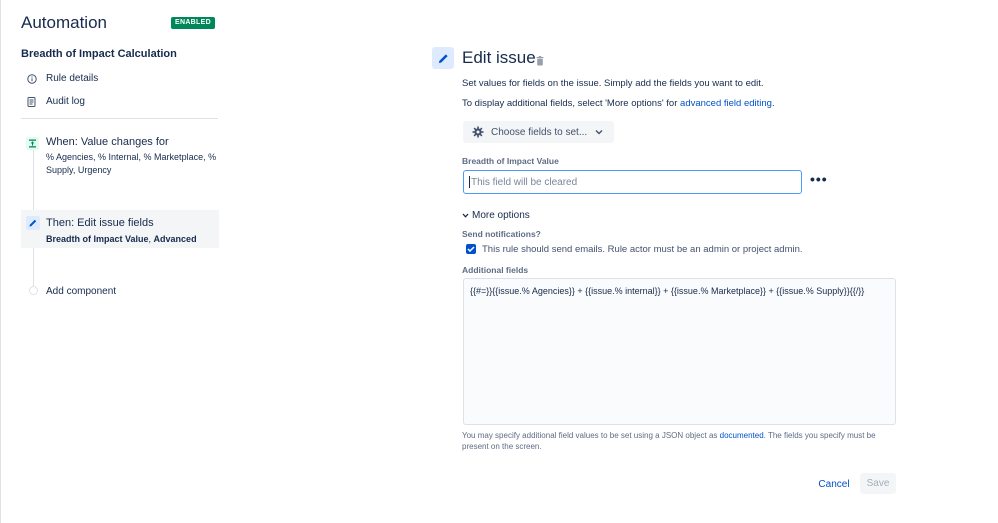  I want to click on send-emails-checkbox, so click(471, 249).